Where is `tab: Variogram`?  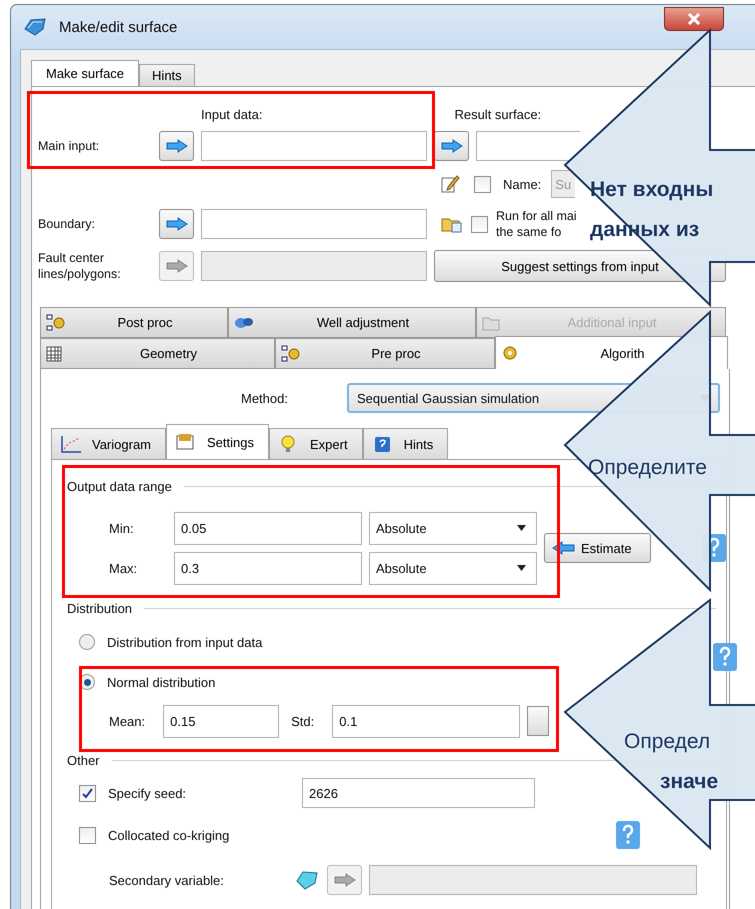
tab: Variogram is located at coordinates (108, 443).